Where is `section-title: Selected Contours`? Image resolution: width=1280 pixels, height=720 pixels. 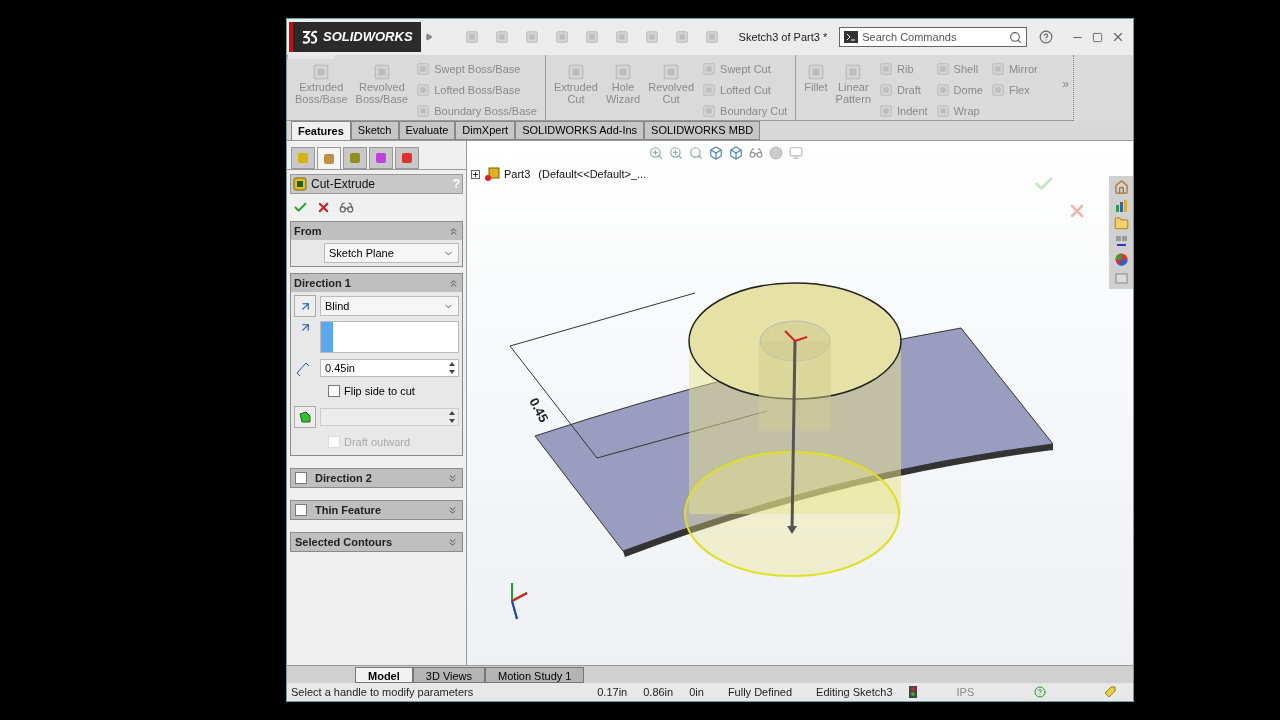
section-title: Selected Contours is located at coordinates (344, 542).